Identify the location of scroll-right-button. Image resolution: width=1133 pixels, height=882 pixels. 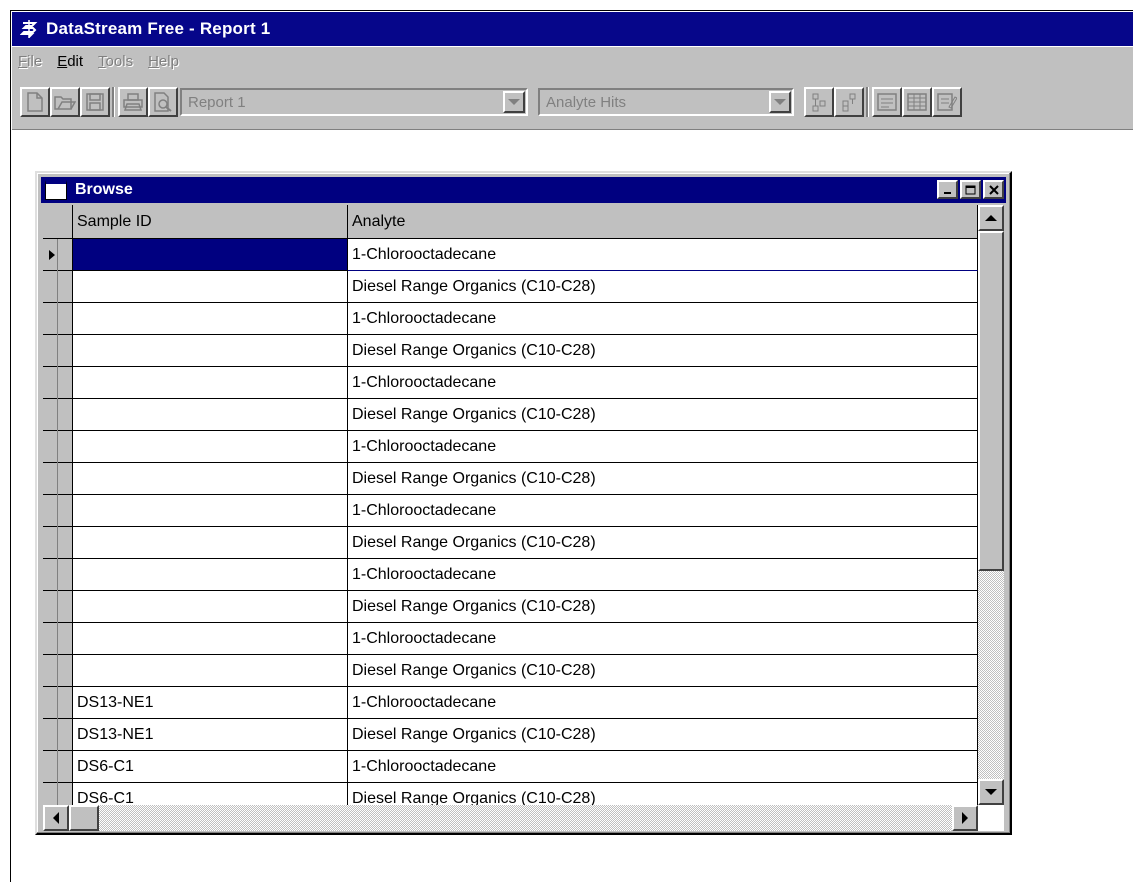
(965, 818).